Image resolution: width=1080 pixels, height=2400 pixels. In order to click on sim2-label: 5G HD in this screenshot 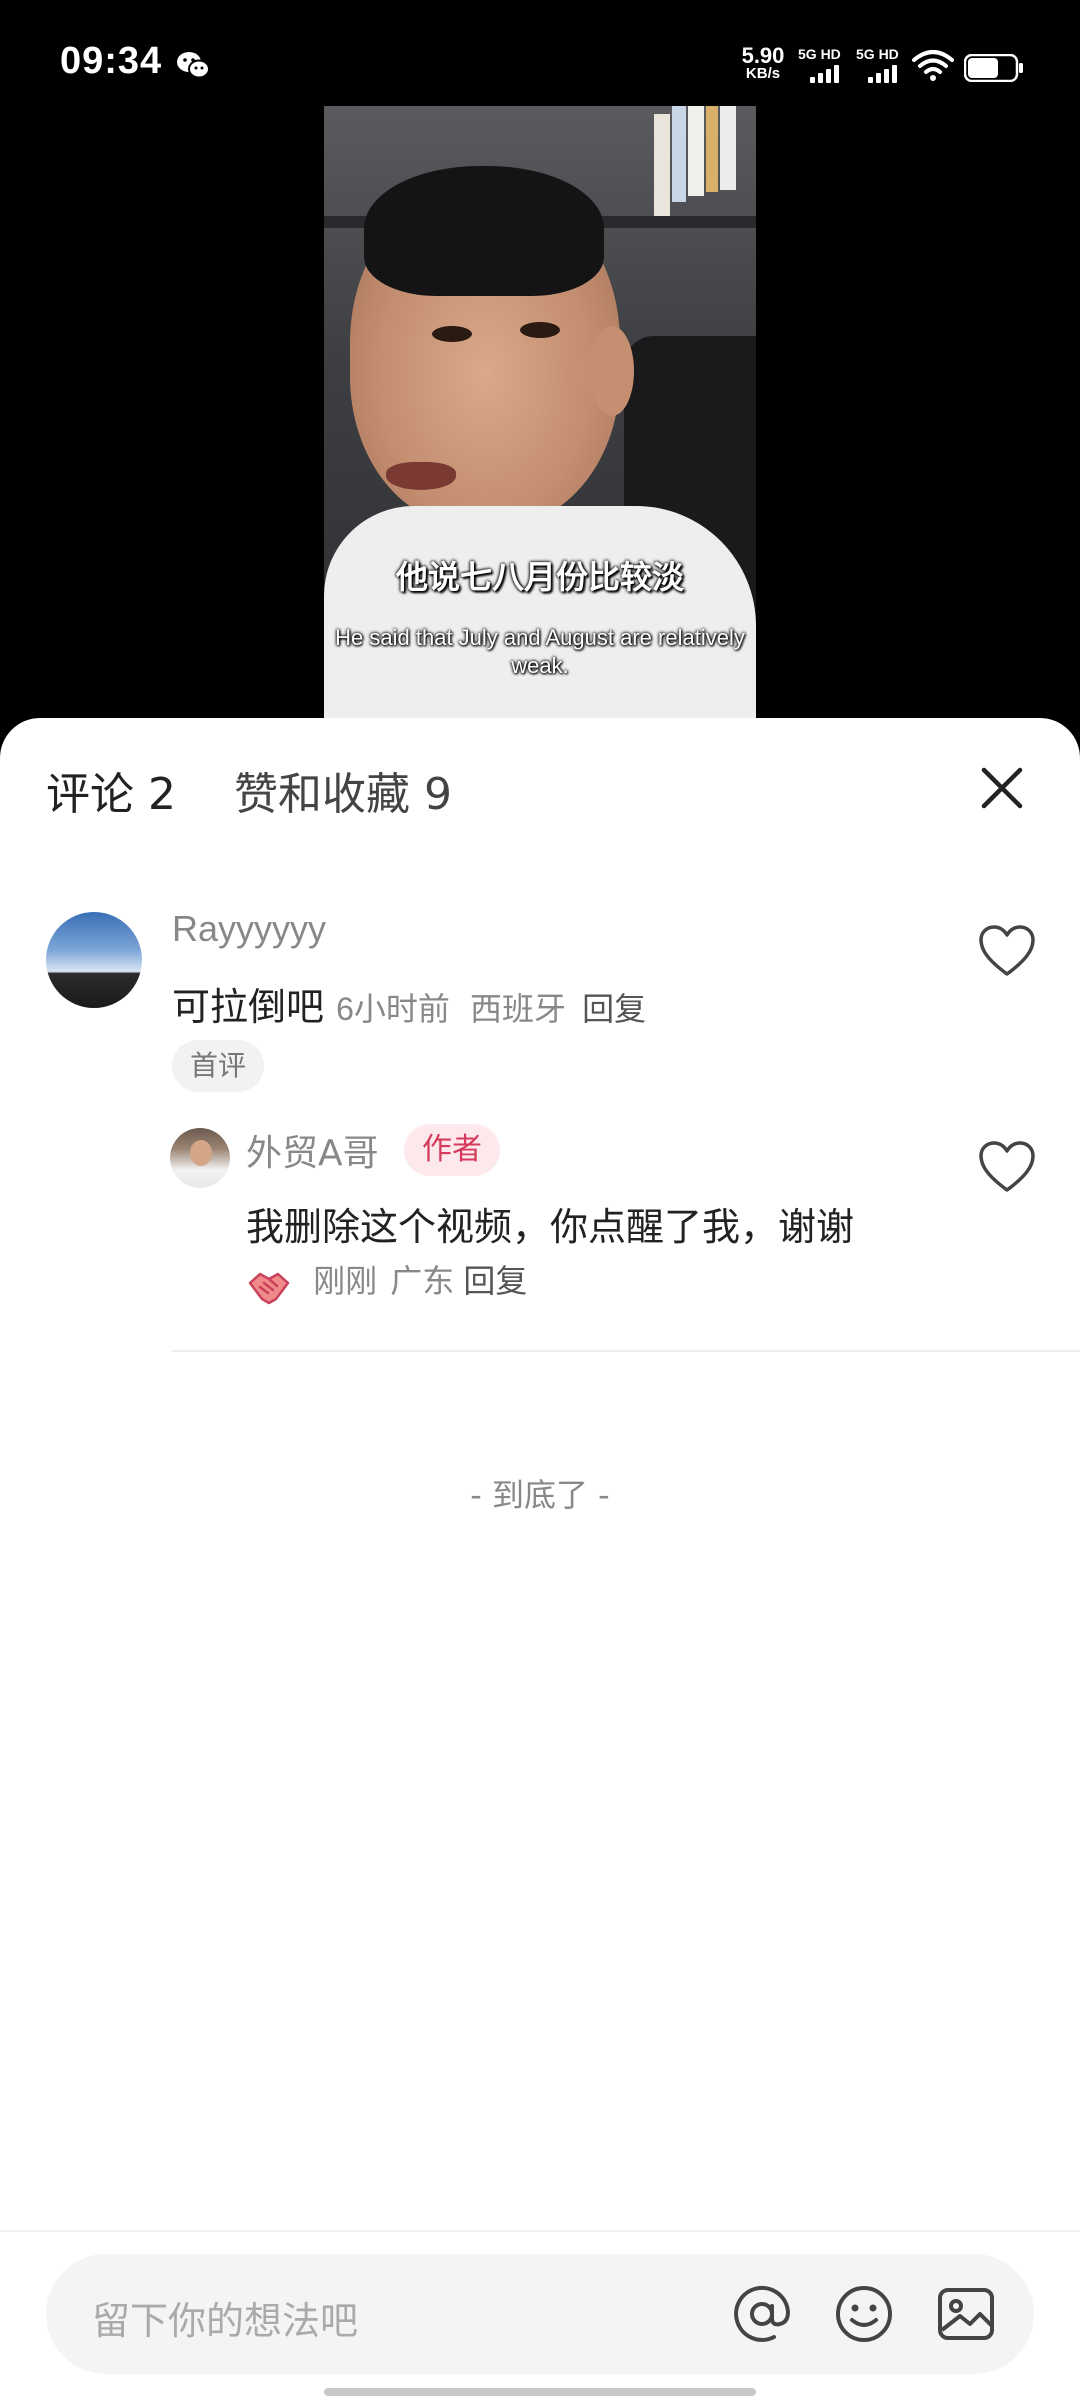, I will do `click(877, 54)`.